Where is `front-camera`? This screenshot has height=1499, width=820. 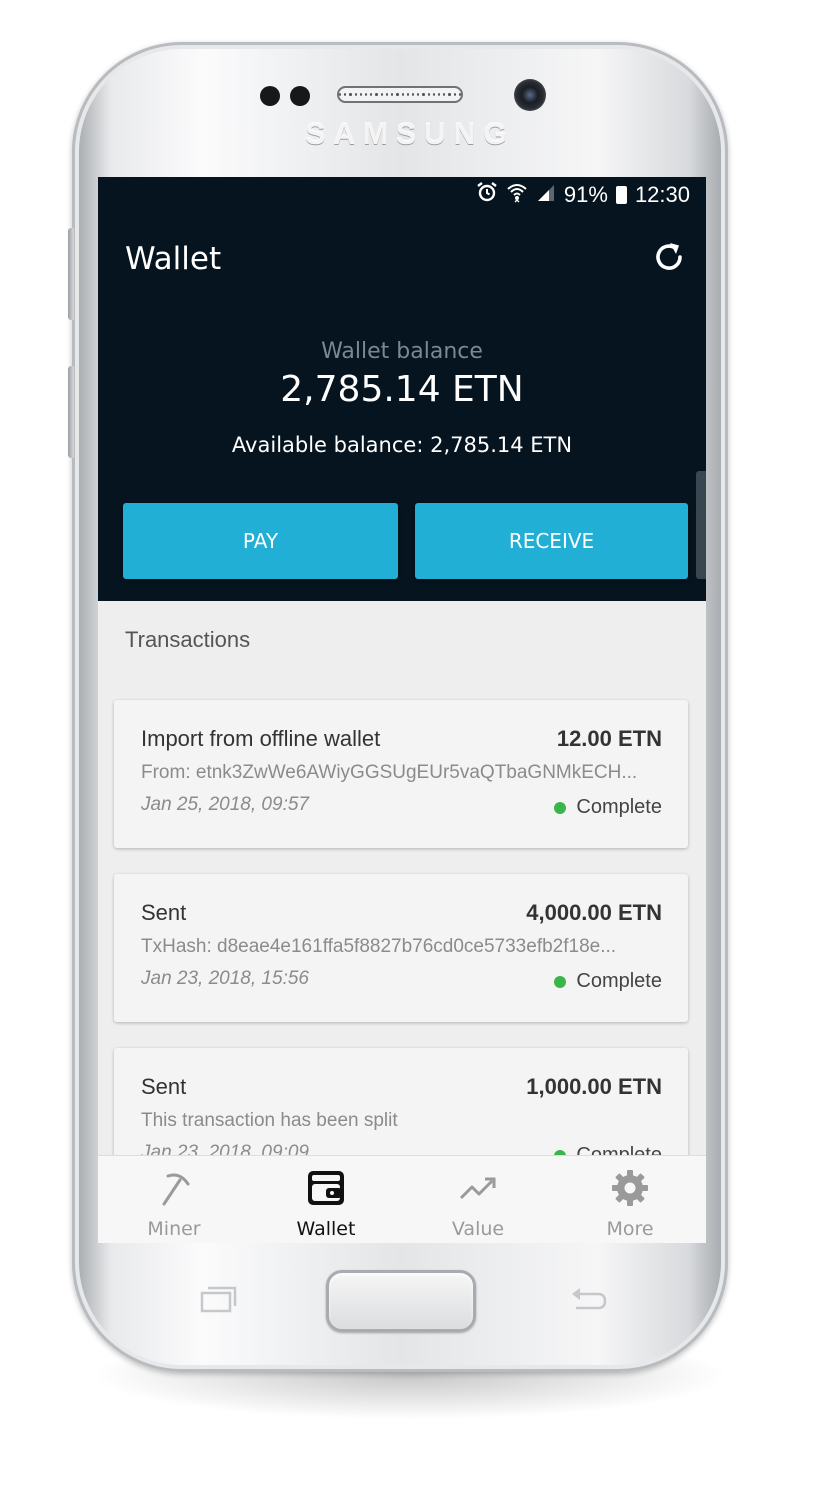 front-camera is located at coordinates (530, 95).